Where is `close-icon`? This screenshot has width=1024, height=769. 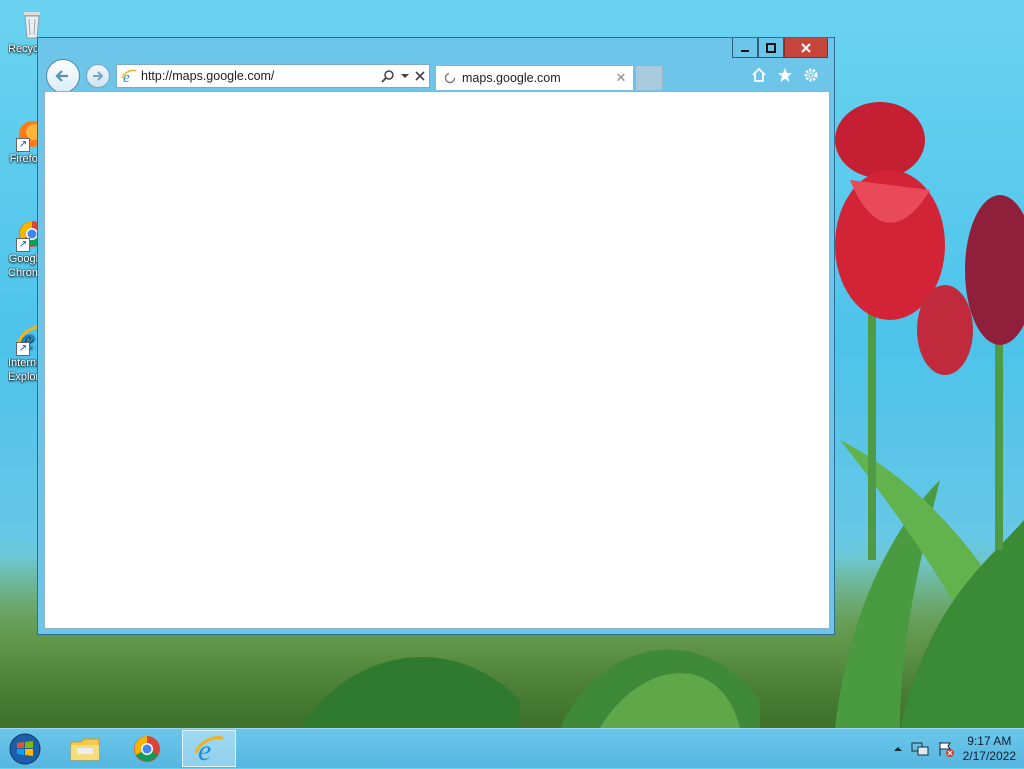
close-icon is located at coordinates (806, 47).